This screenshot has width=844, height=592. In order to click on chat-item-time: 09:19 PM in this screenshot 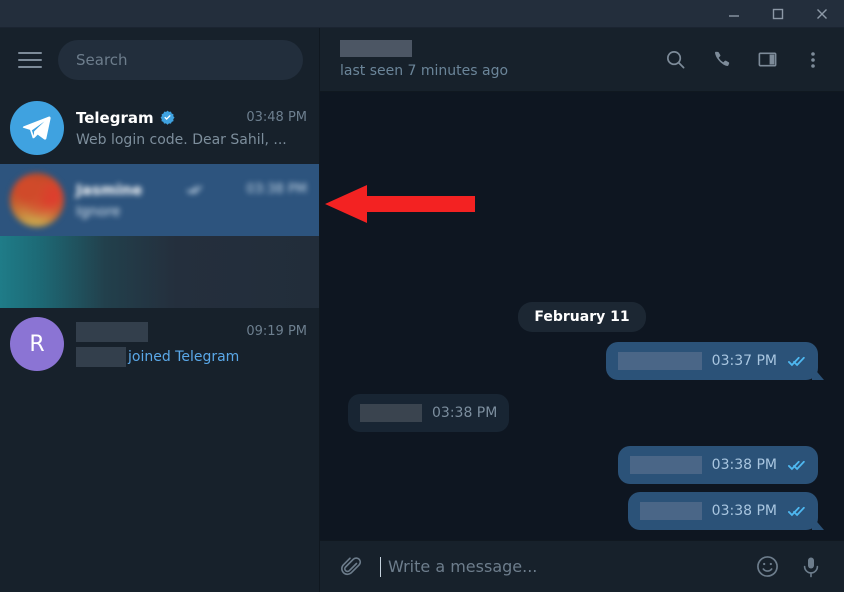, I will do `click(276, 331)`.